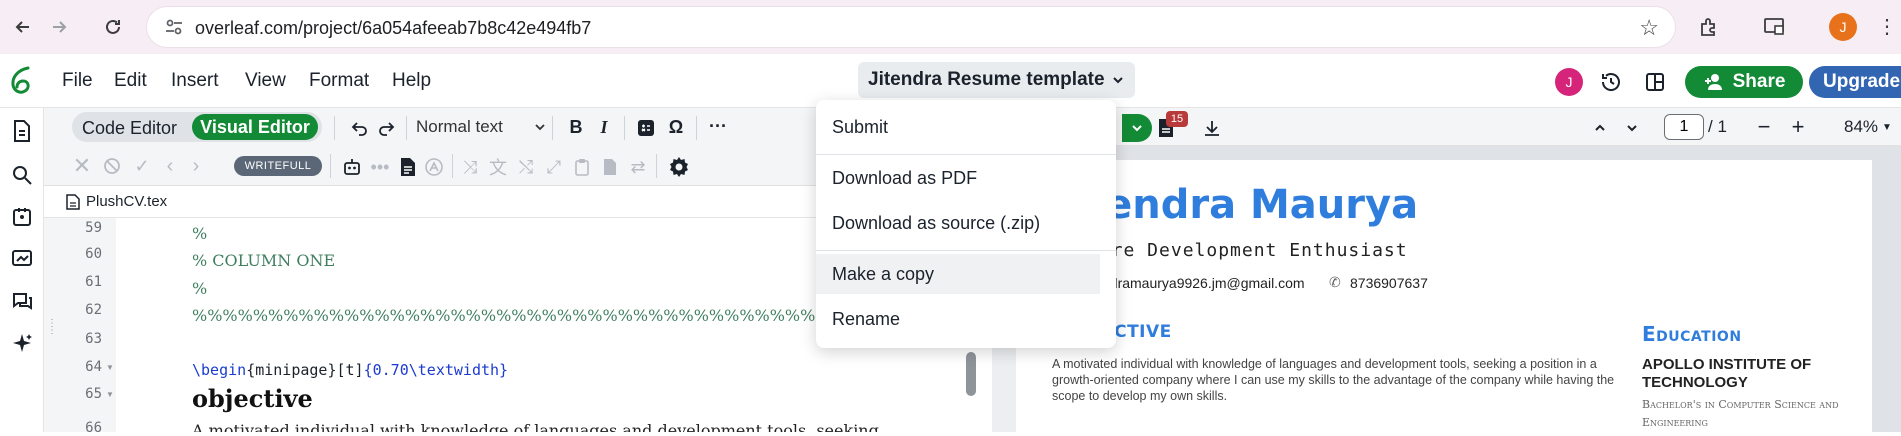  What do you see at coordinates (1868, 127) in the screenshot?
I see `zoom-select: 84% ▼` at bounding box center [1868, 127].